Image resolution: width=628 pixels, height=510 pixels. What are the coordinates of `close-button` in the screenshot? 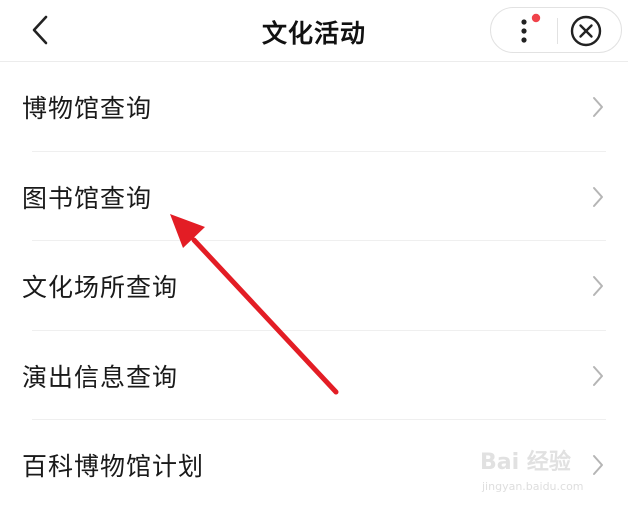 It's located at (586, 31).